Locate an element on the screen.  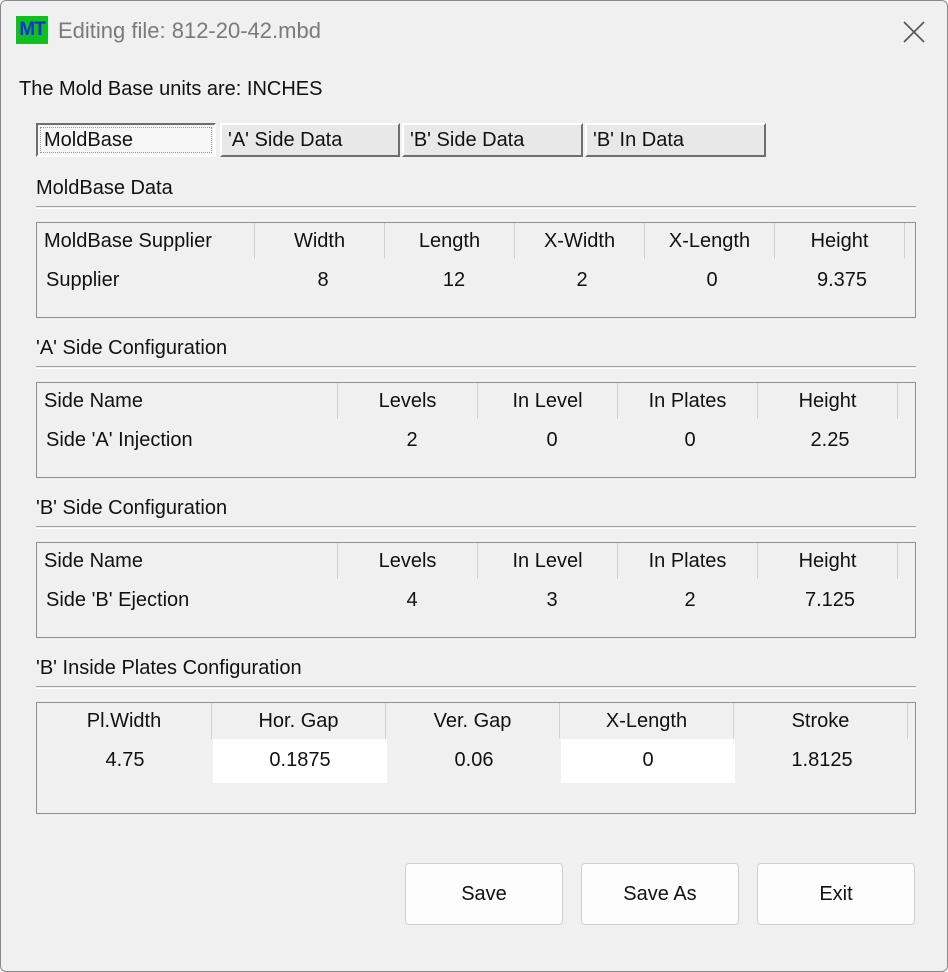
levels-cell: 4 is located at coordinates (412, 601).